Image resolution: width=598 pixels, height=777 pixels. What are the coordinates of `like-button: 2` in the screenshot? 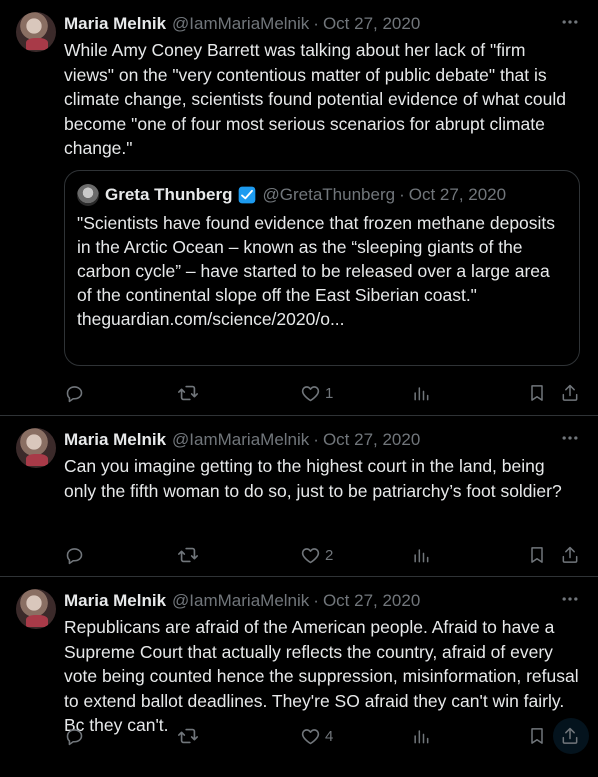 It's located at (314, 555).